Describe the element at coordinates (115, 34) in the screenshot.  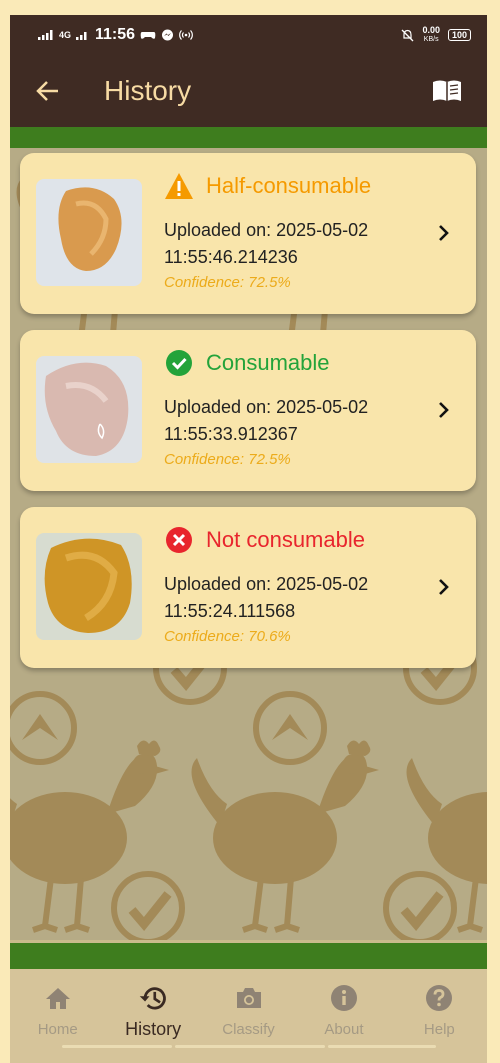
I see `status-time: 11:56` at that location.